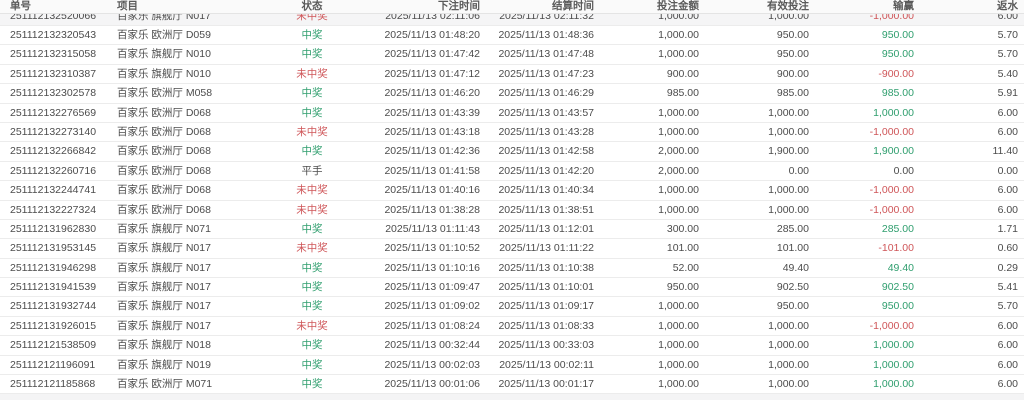  What do you see at coordinates (53, 384) in the screenshot?
I see `cell-order-number: 251112121185868` at bounding box center [53, 384].